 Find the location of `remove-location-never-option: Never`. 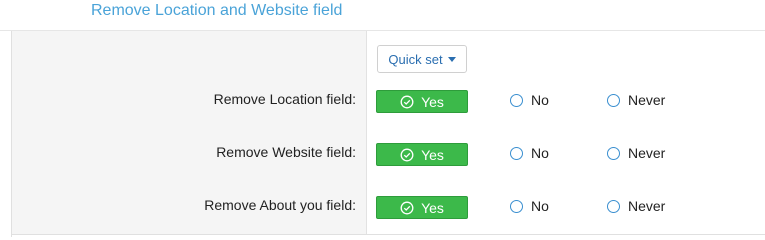

remove-location-never-option: Never is located at coordinates (636, 100).